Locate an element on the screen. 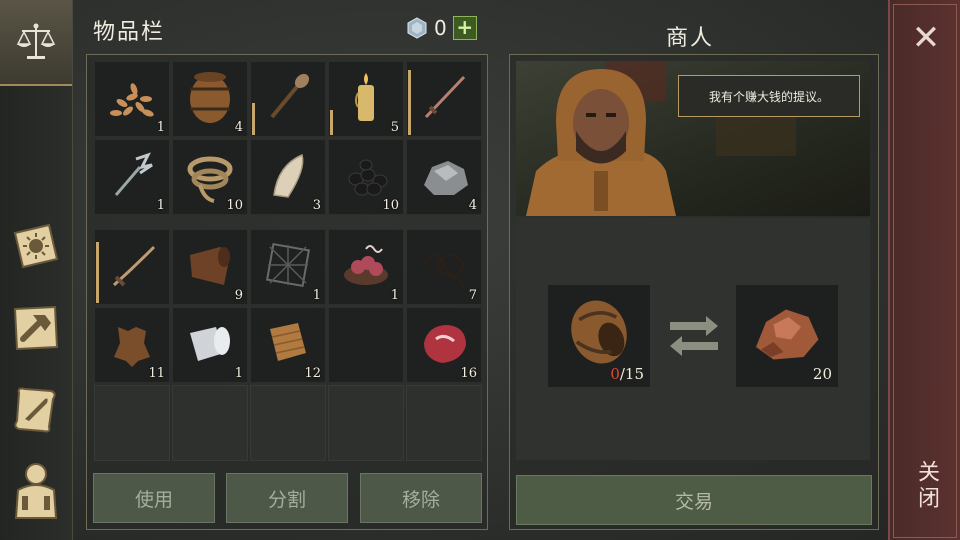 The height and width of the screenshot is (540, 960). sabre-icon is located at coordinates (134, 266).